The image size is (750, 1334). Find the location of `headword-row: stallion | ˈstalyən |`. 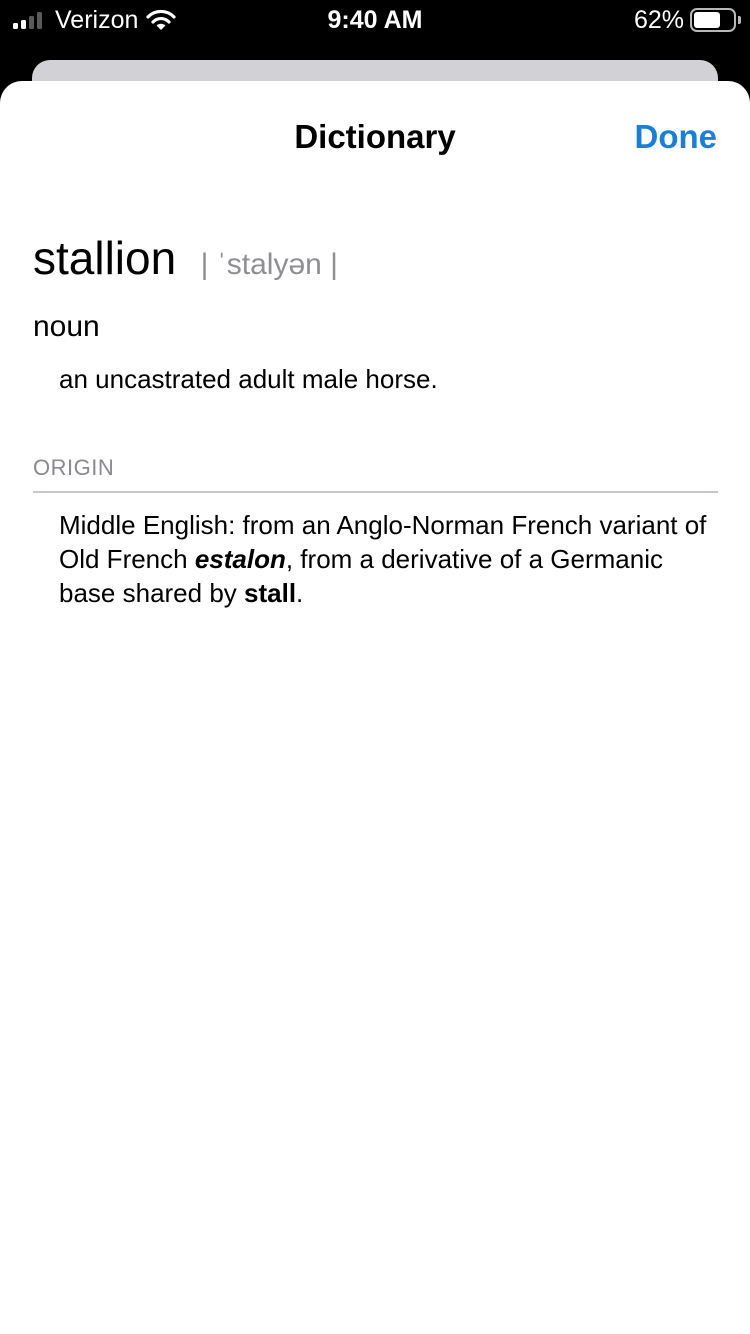

headword-row: stallion | ˈstalyən | is located at coordinates (185, 258).